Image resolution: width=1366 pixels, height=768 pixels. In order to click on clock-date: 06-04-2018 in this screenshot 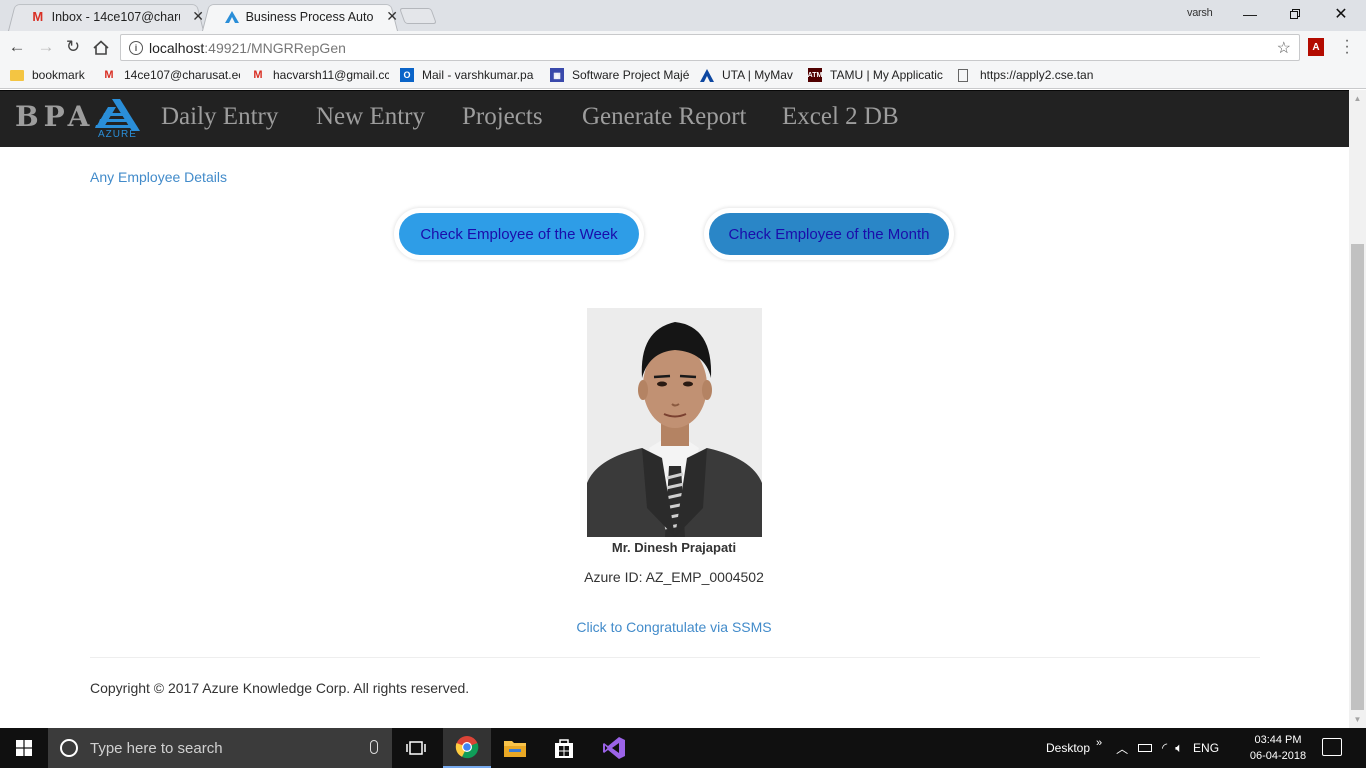, I will do `click(1278, 756)`.